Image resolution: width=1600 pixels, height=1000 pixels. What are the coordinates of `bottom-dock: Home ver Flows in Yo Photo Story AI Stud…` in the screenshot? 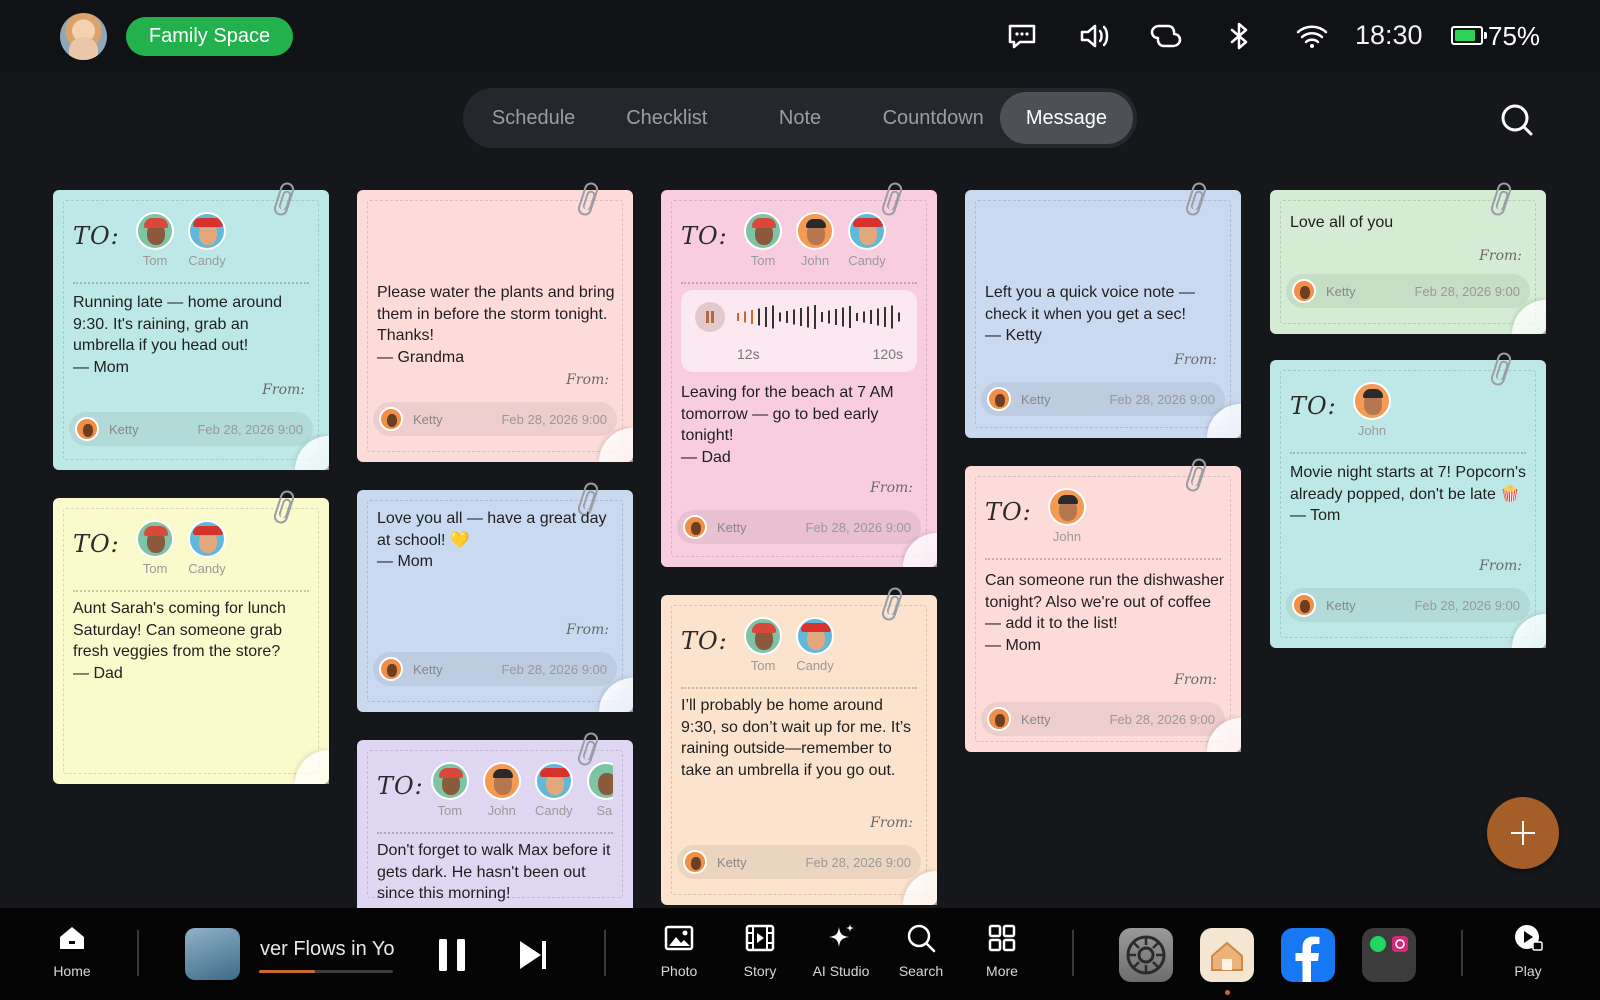 It's located at (800, 954).